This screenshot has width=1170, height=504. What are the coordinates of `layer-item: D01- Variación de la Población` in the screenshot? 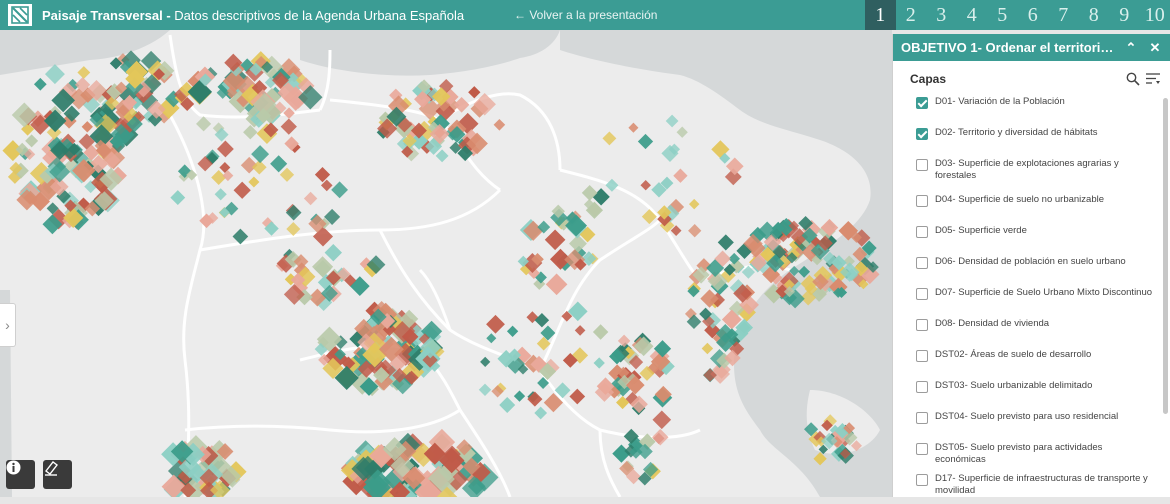 It's located at (1027, 111).